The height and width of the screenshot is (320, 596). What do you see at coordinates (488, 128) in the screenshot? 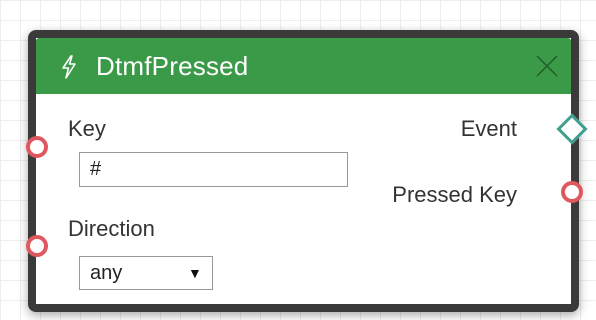
I see `event-label: Event` at bounding box center [488, 128].